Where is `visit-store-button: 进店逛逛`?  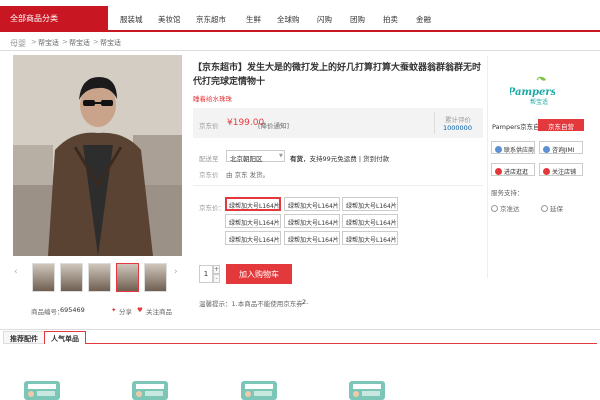
visit-store-button: 进店逛逛 is located at coordinates (513, 169).